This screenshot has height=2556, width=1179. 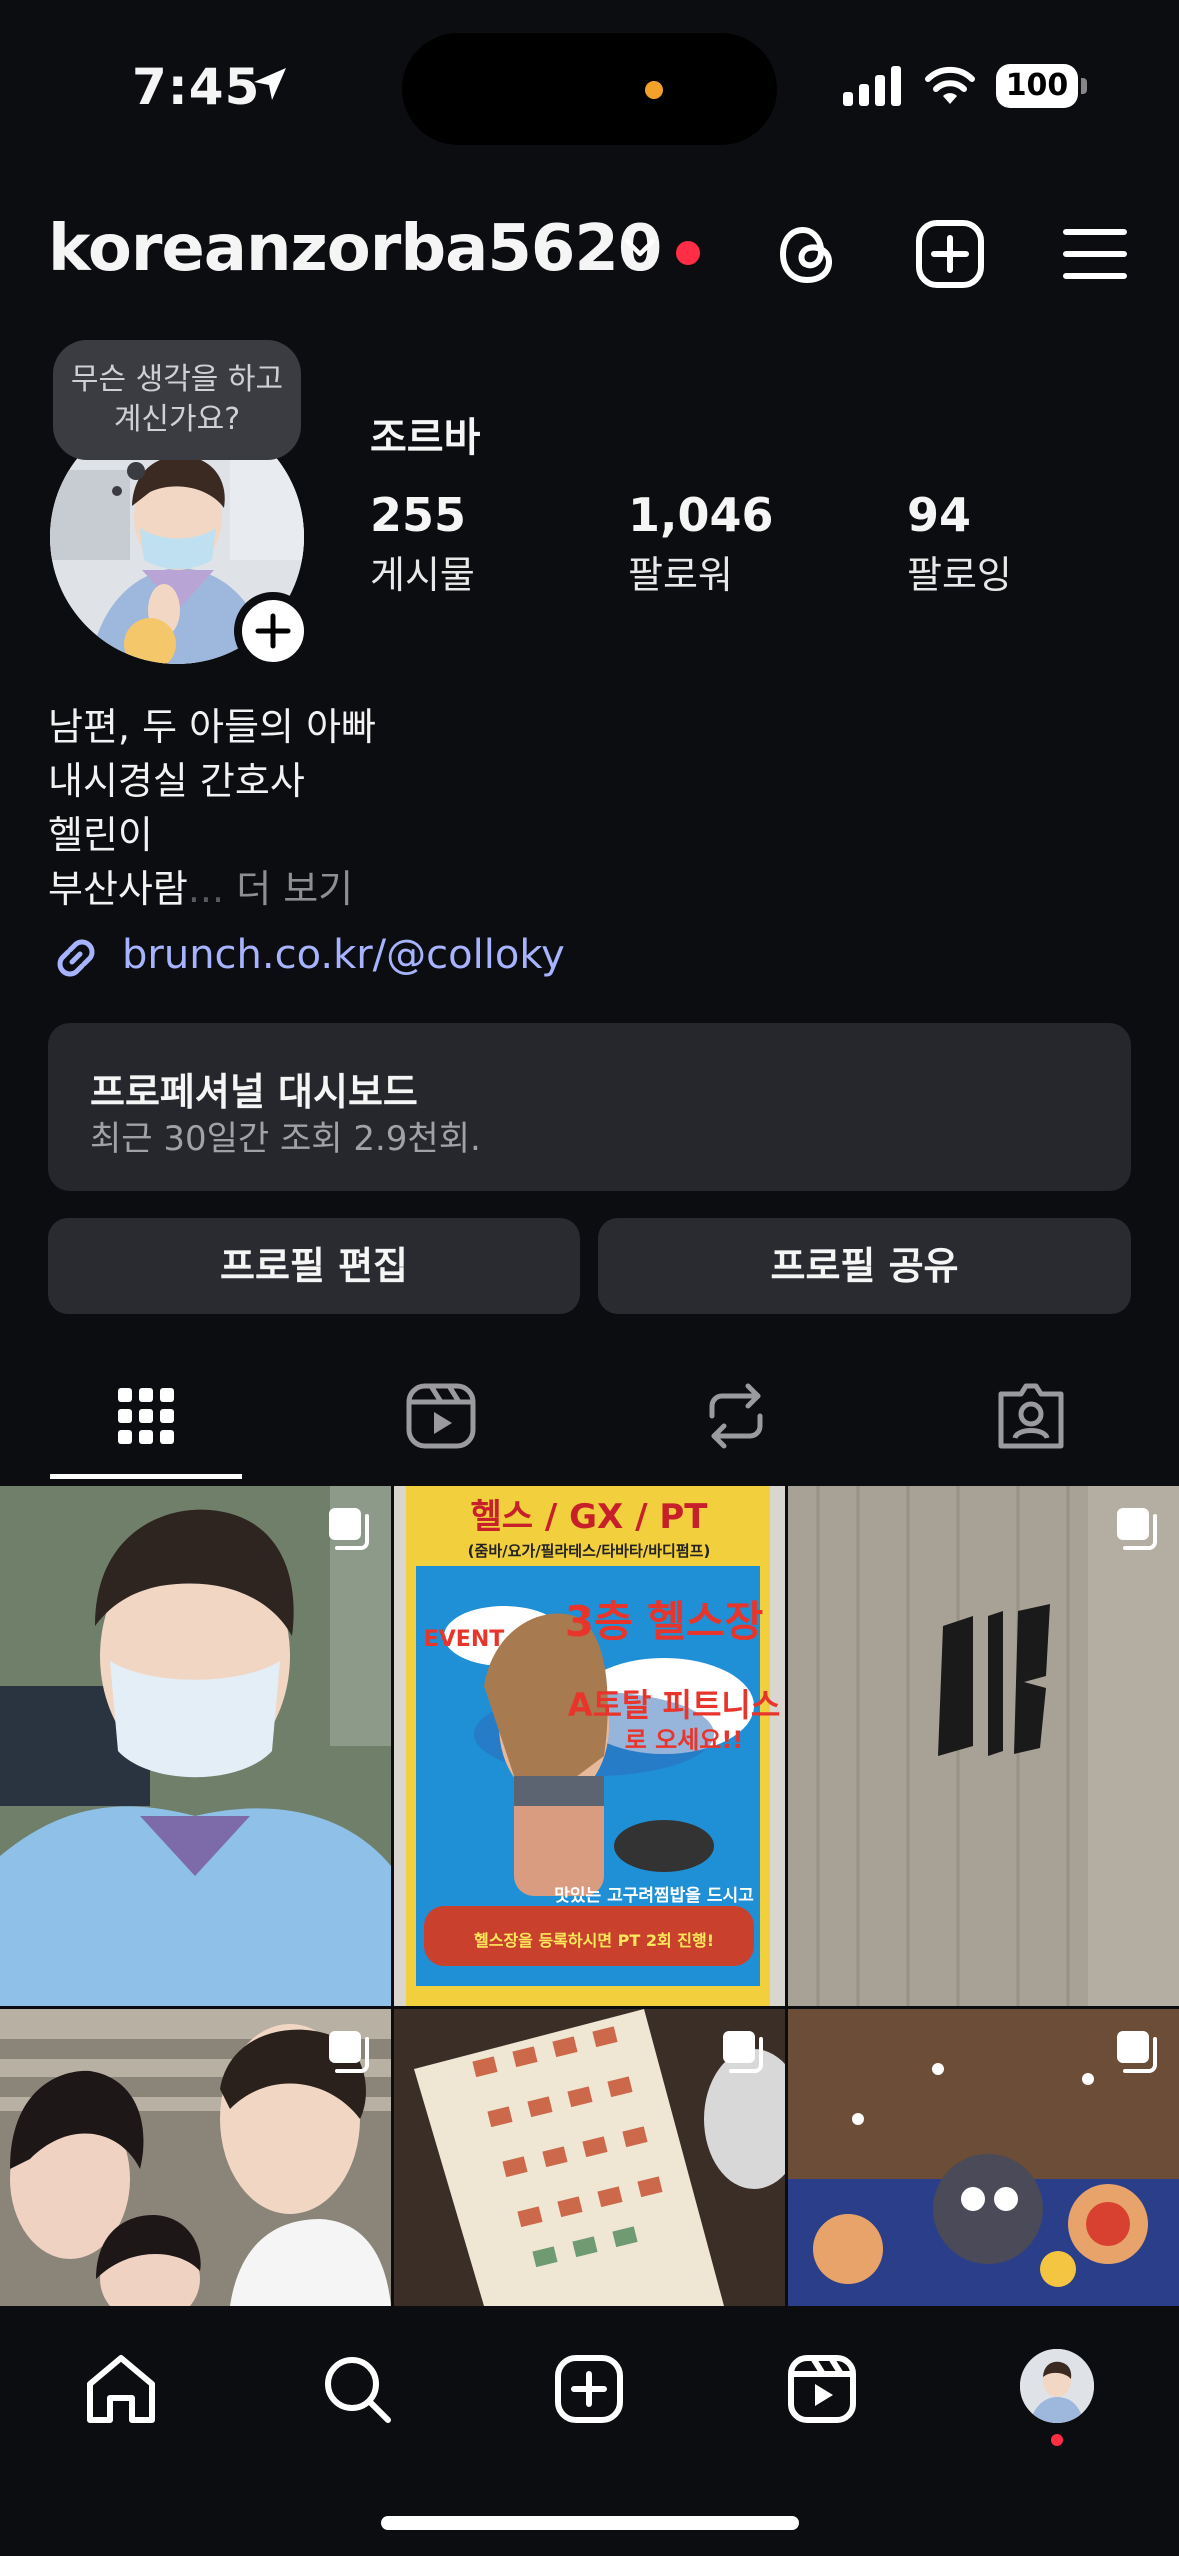 I want to click on tab-tagged-icon, so click(x=1031, y=1416).